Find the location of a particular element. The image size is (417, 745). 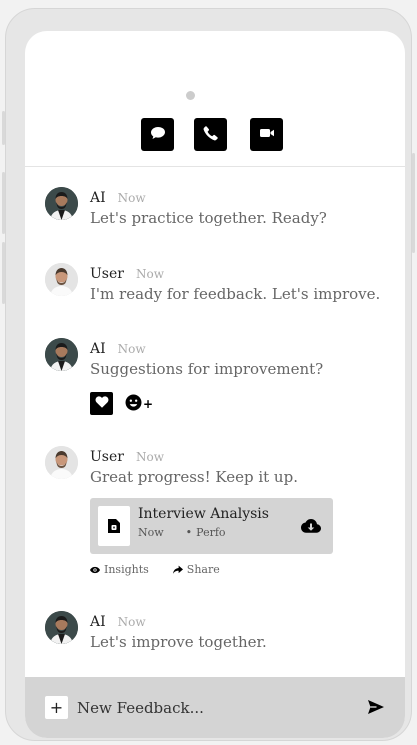

chat-bubble-icon is located at coordinates (158, 135).